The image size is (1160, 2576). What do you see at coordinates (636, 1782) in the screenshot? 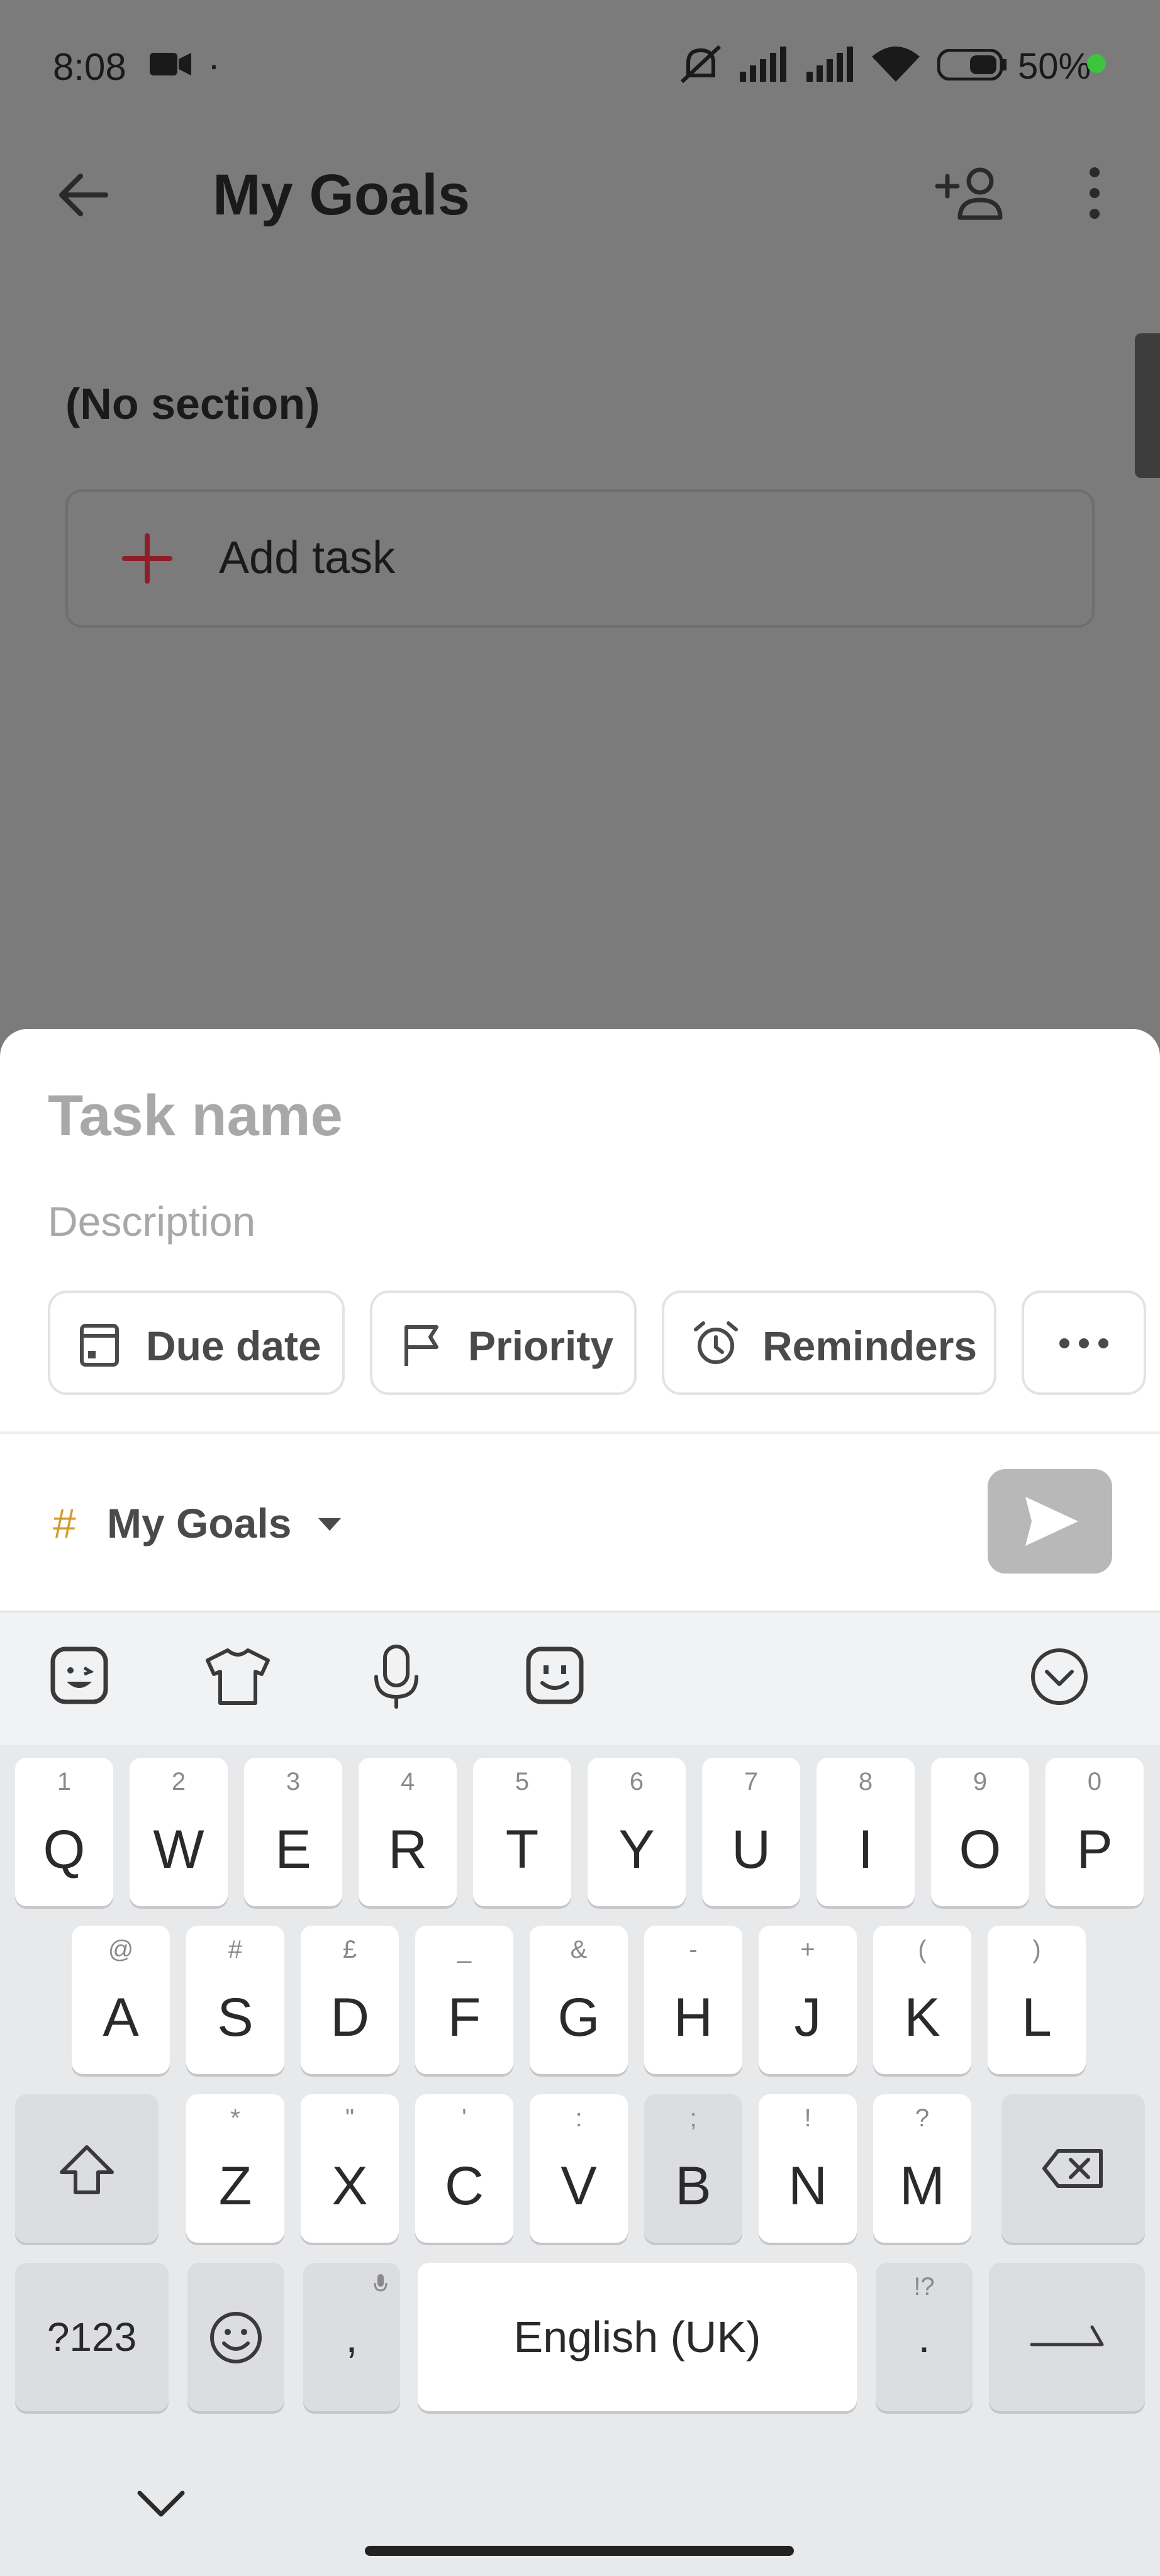
I see `key-hint: 6` at bounding box center [636, 1782].